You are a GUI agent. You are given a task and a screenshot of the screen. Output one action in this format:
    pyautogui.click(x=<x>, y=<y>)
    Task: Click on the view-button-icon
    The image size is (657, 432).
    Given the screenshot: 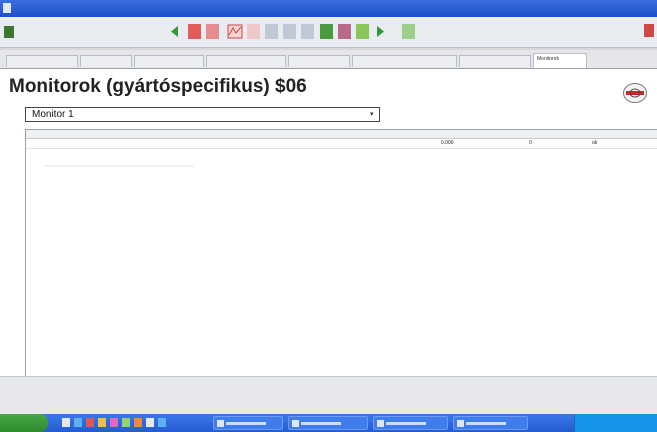 What is the action you would take?
    pyautogui.click(x=307, y=31)
    